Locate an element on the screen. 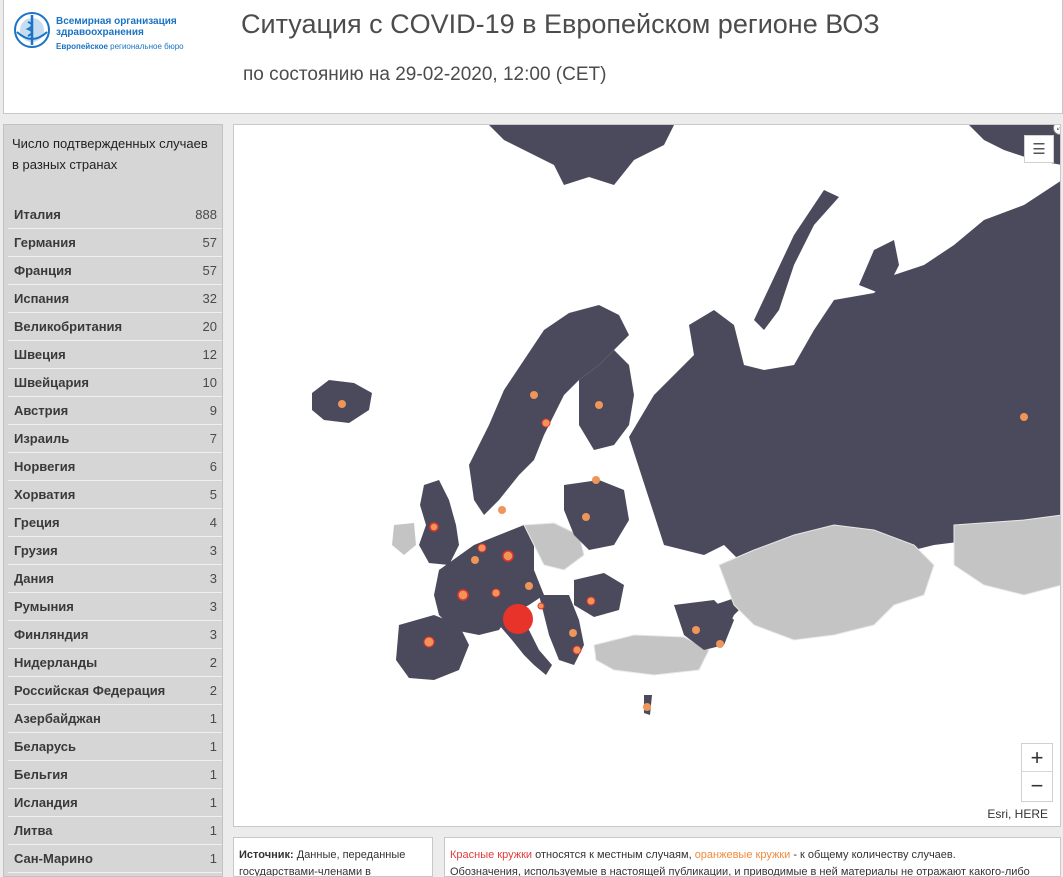 This screenshot has height=877, width=1063. uk-case-circle is located at coordinates (434, 527).